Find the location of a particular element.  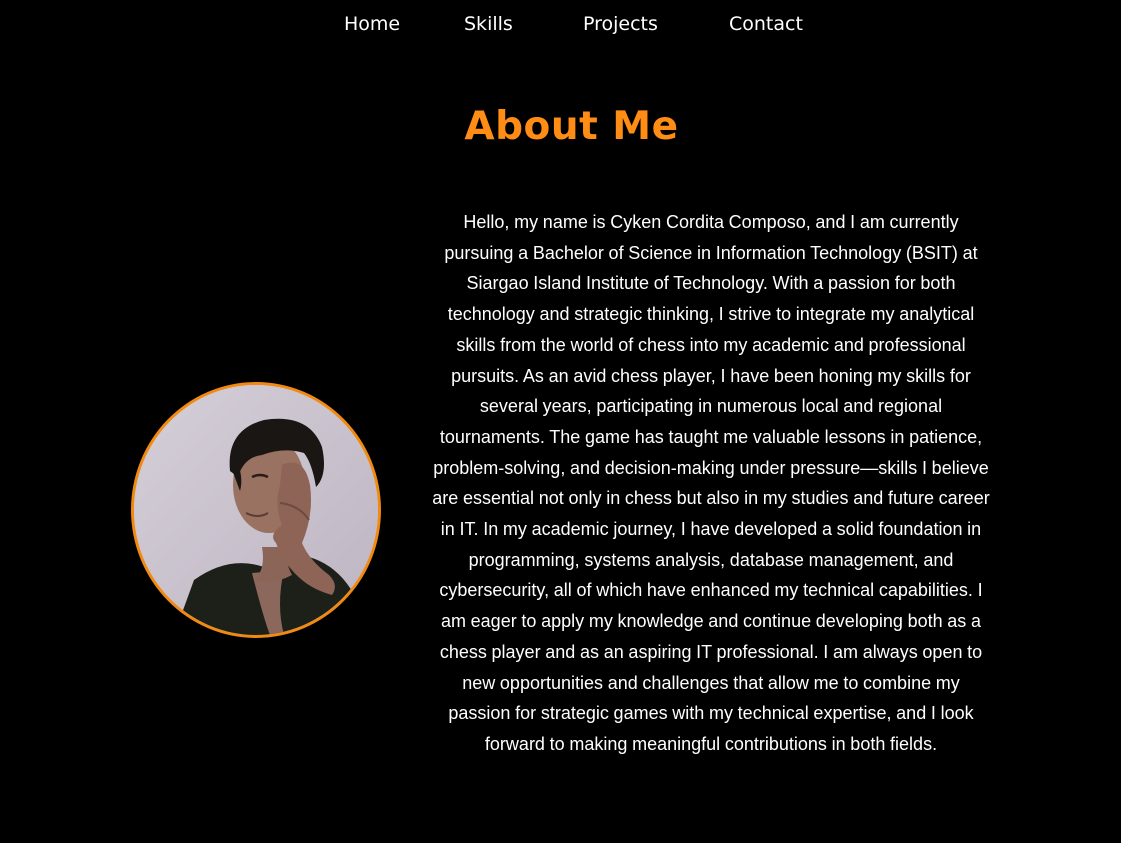

about-title: About Me is located at coordinates (571, 126).